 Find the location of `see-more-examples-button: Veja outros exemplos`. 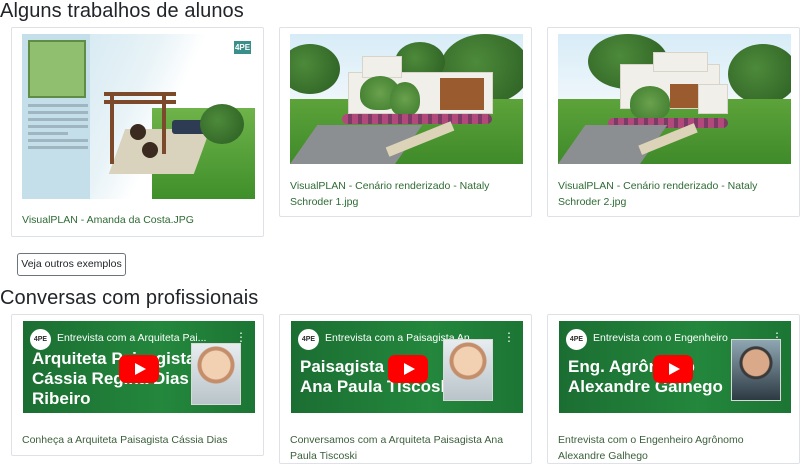

see-more-examples-button: Veja outros exemplos is located at coordinates (71, 264).